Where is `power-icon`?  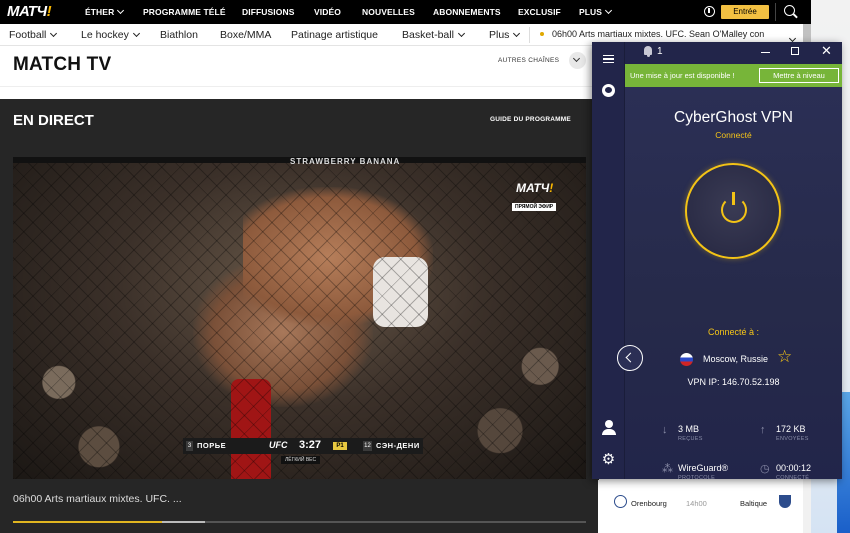
power-icon is located at coordinates (734, 207).